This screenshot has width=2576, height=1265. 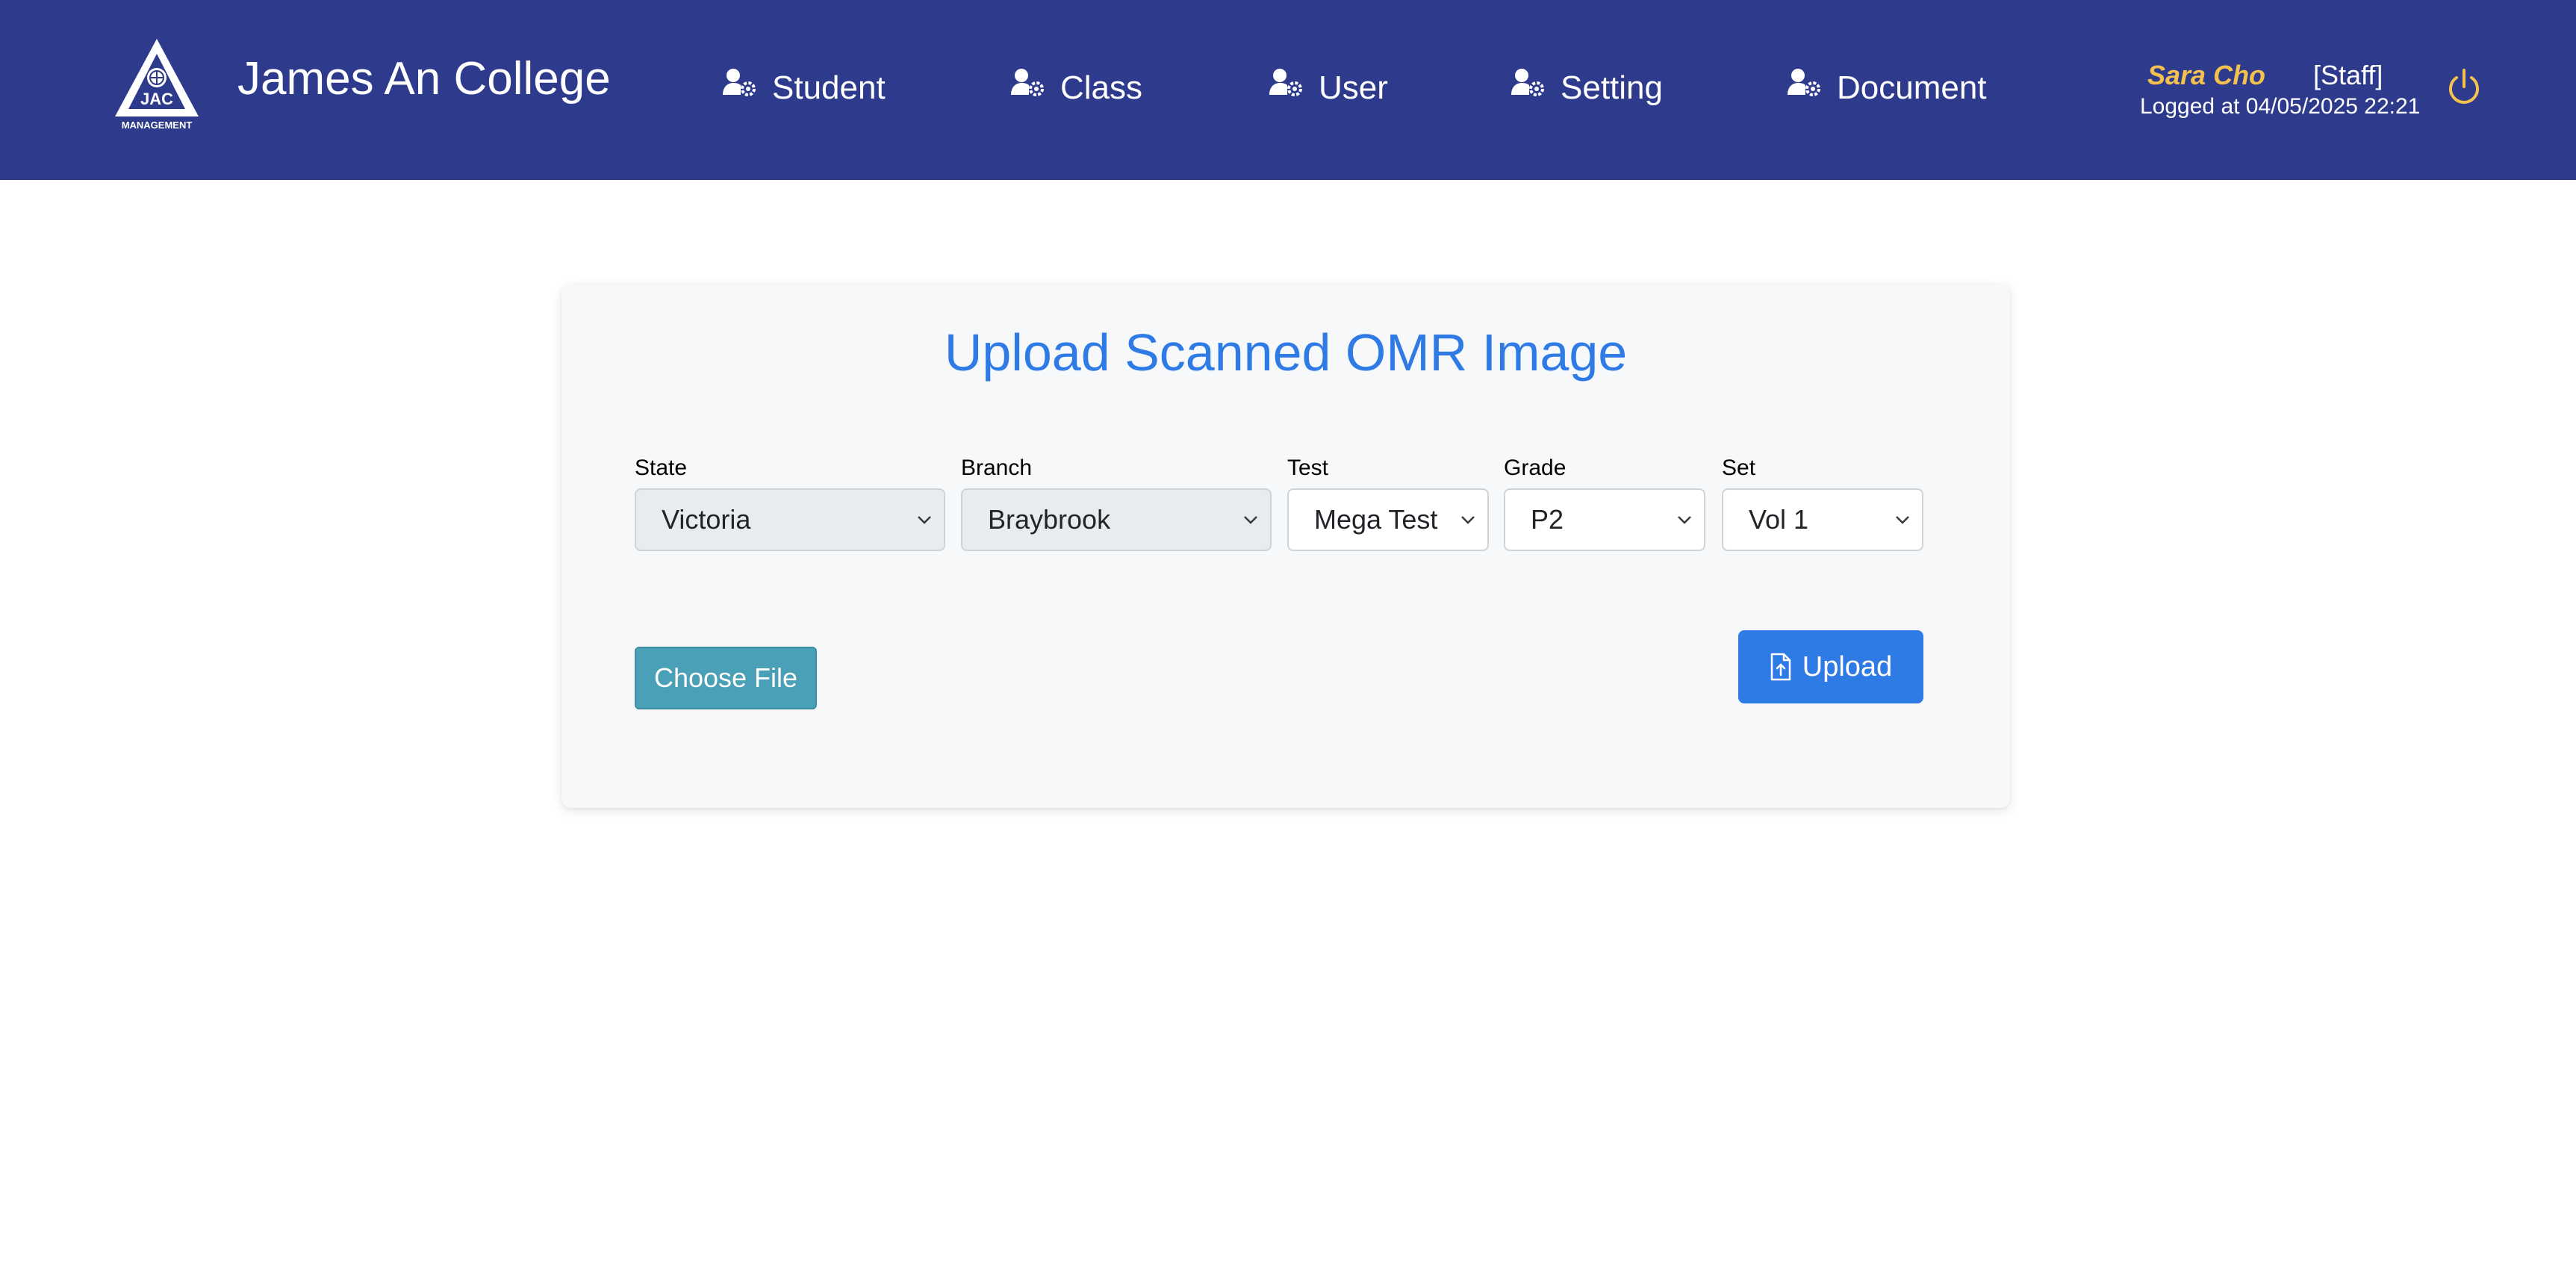 I want to click on branch-label: Branch, so click(x=997, y=468).